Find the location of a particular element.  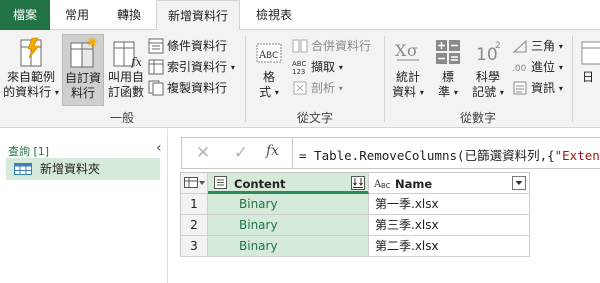

scientific-label-2: 記號 is located at coordinates (484, 92).